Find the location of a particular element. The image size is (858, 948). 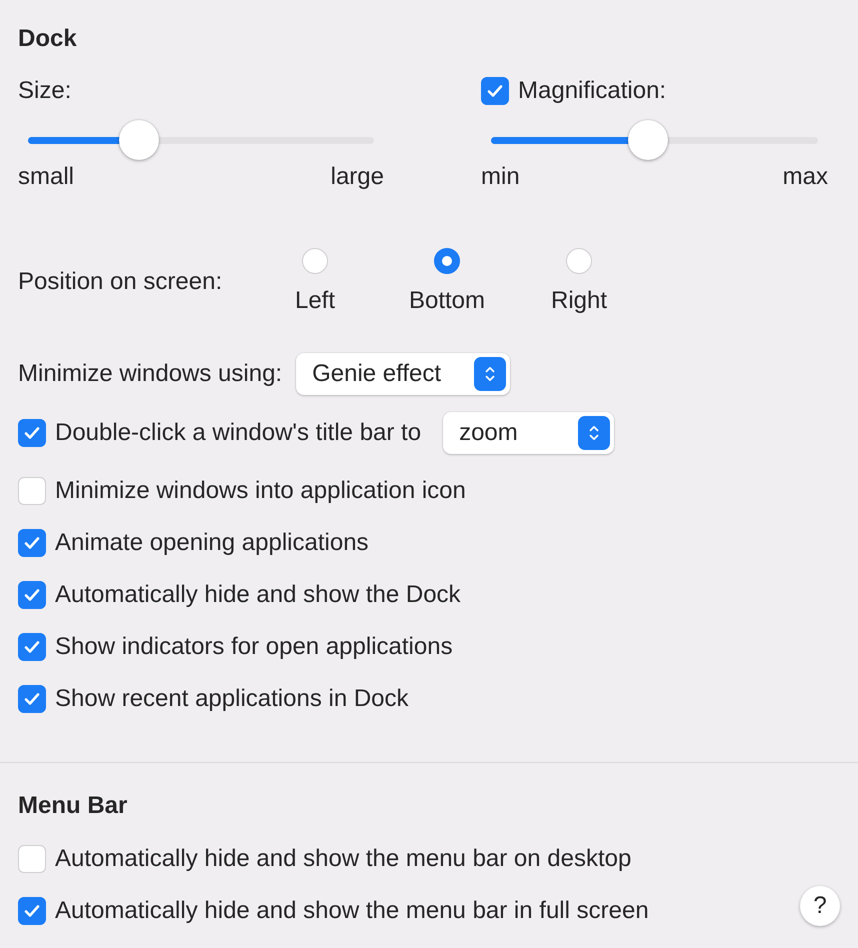

popup-menu: zoom is located at coordinates (528, 433).